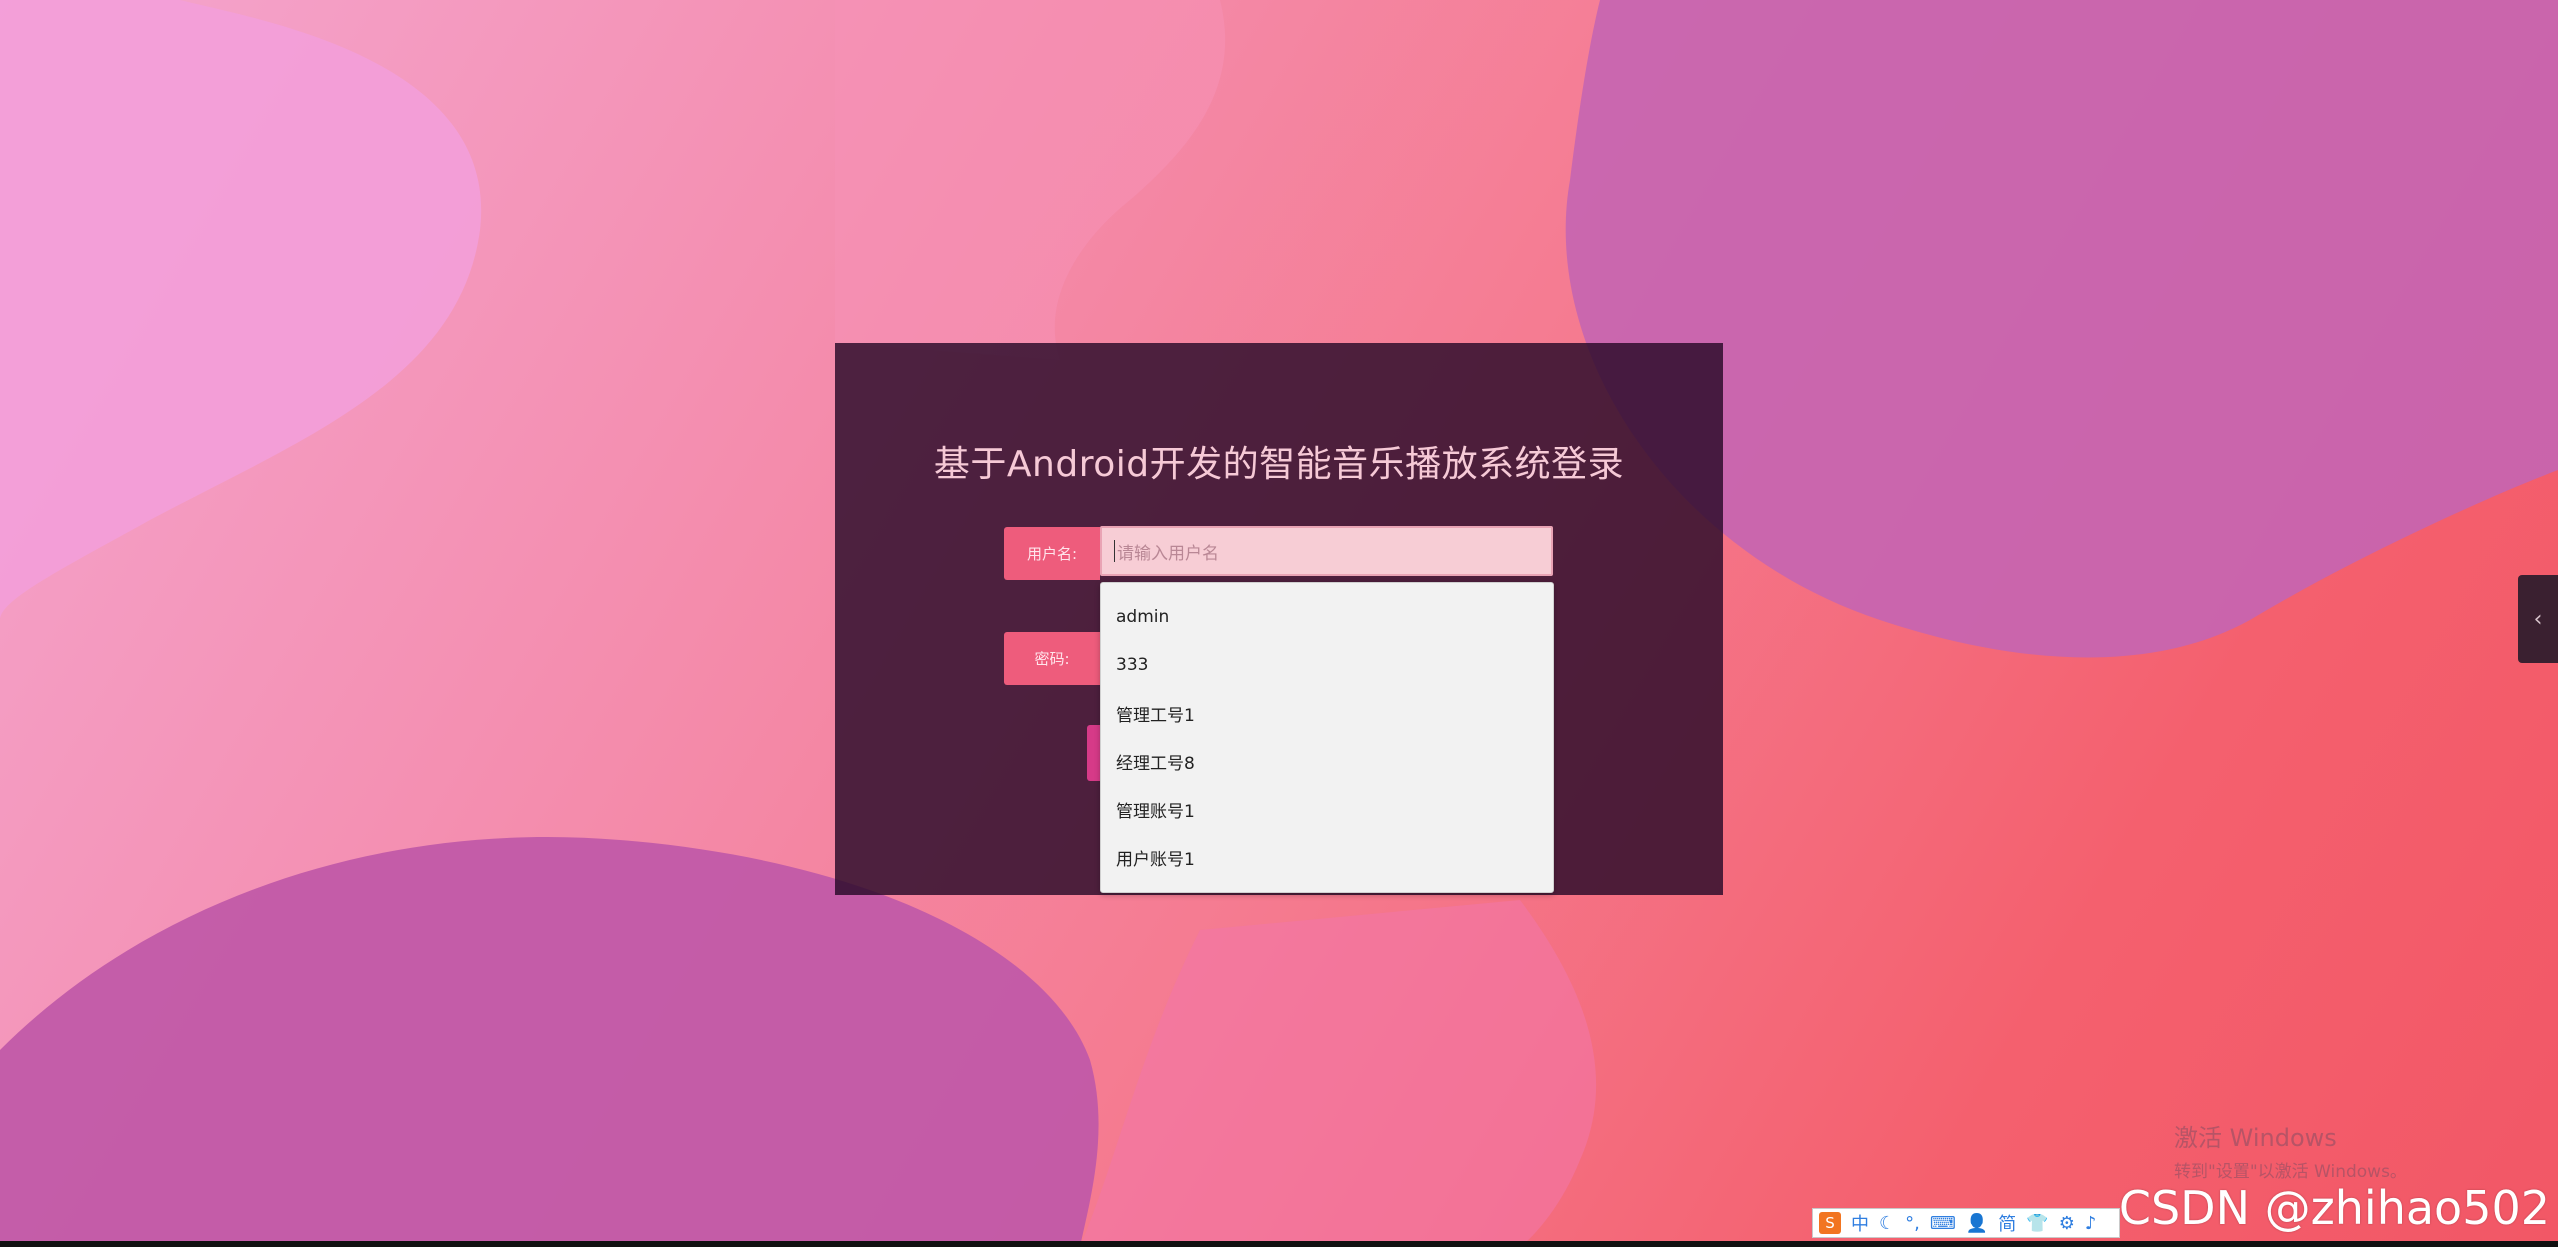  What do you see at coordinates (1327, 617) in the screenshot?
I see `autocomplete-item: admin` at bounding box center [1327, 617].